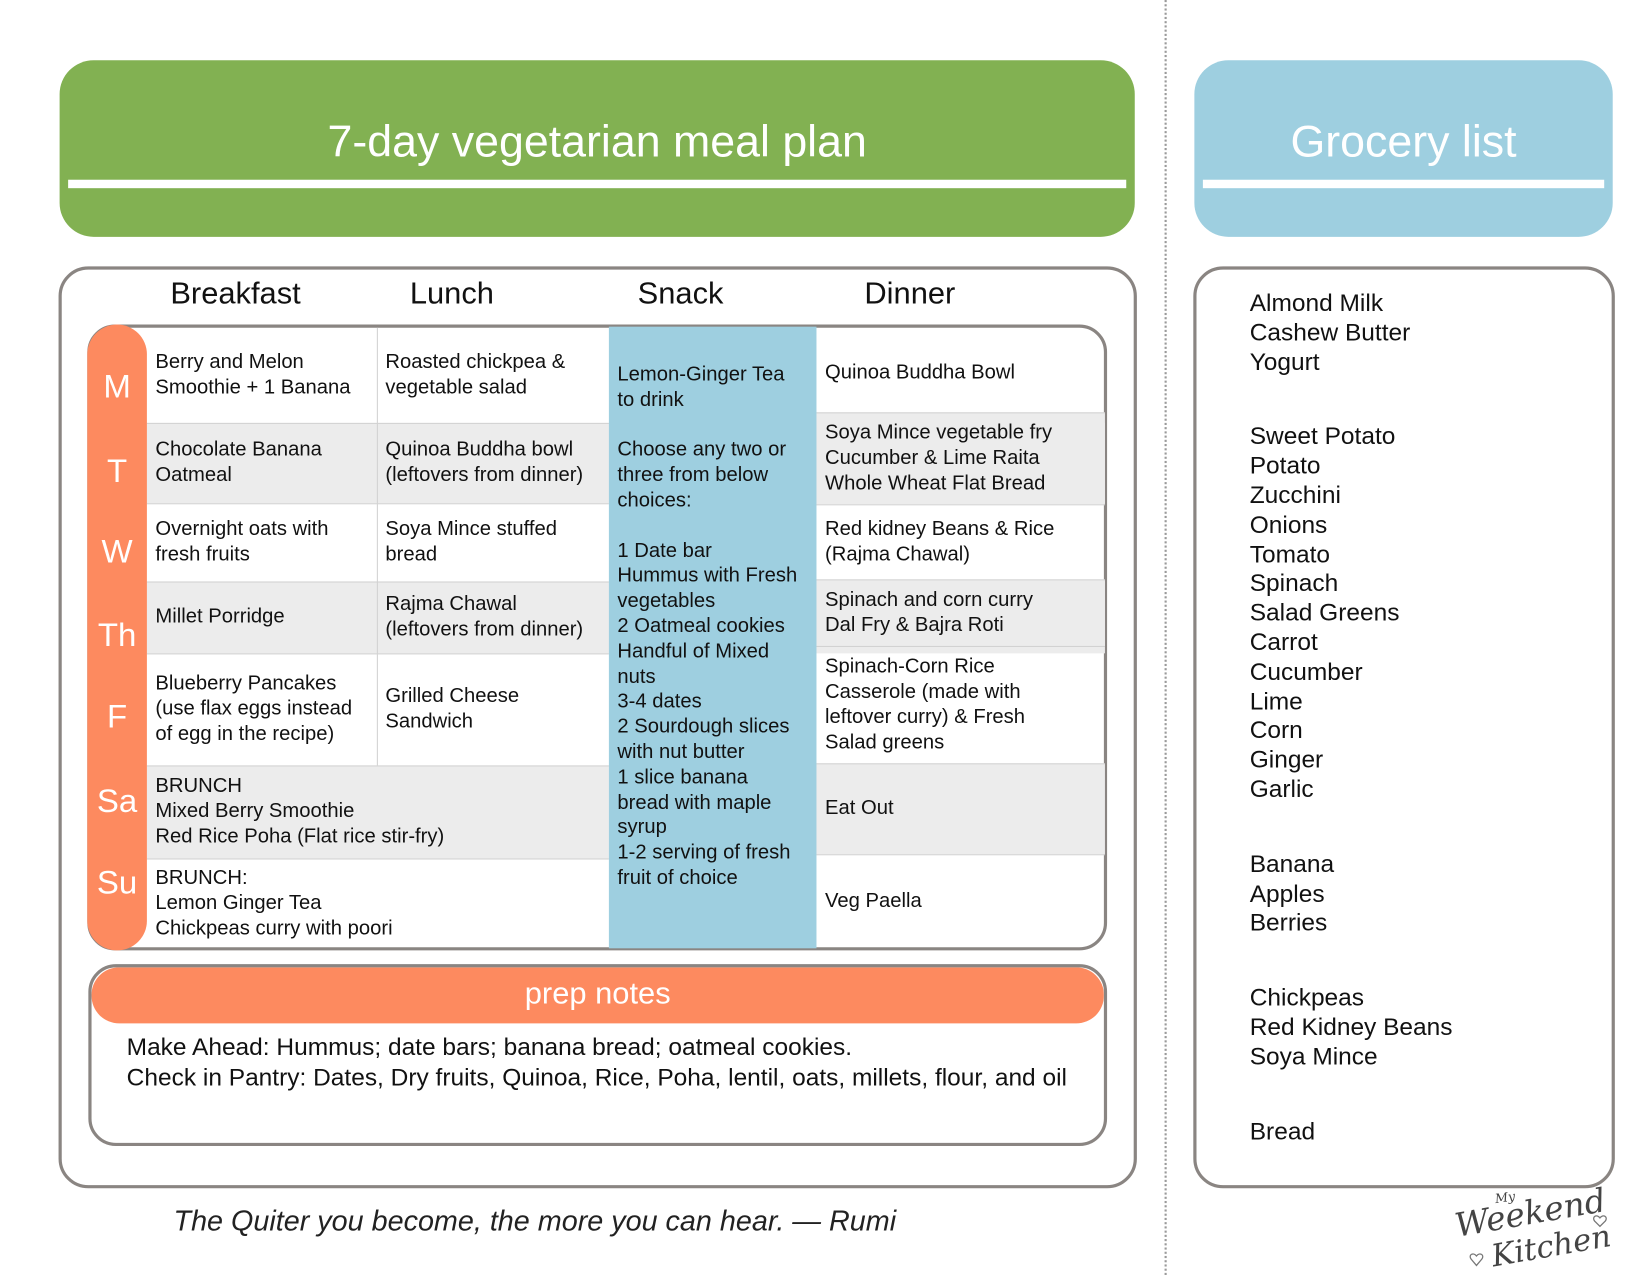 The width and height of the screenshot is (1650, 1275). I want to click on grocery-item: Cashew Butter, so click(1330, 332).